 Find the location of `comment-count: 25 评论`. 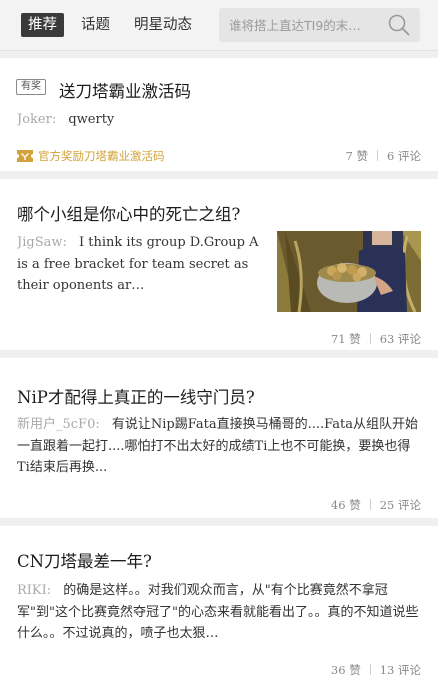

comment-count: 25 评论 is located at coordinates (400, 505).